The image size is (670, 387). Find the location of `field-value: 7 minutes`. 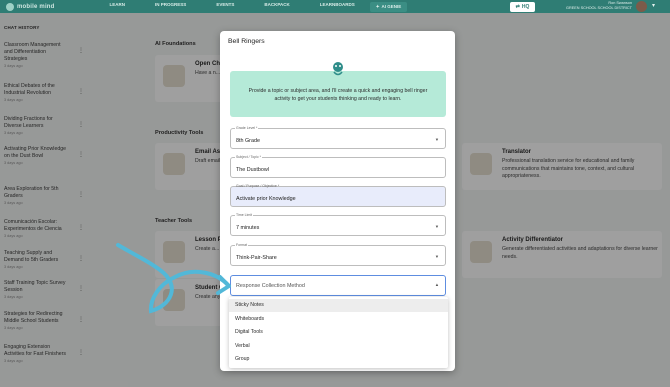

field-value: 7 minutes is located at coordinates (248, 228).